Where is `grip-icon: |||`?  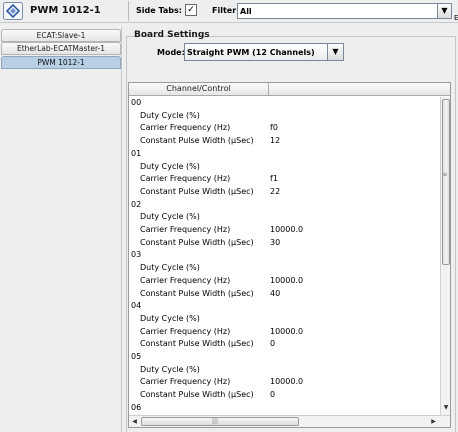
grip-icon: ||| is located at coordinates (215, 421).